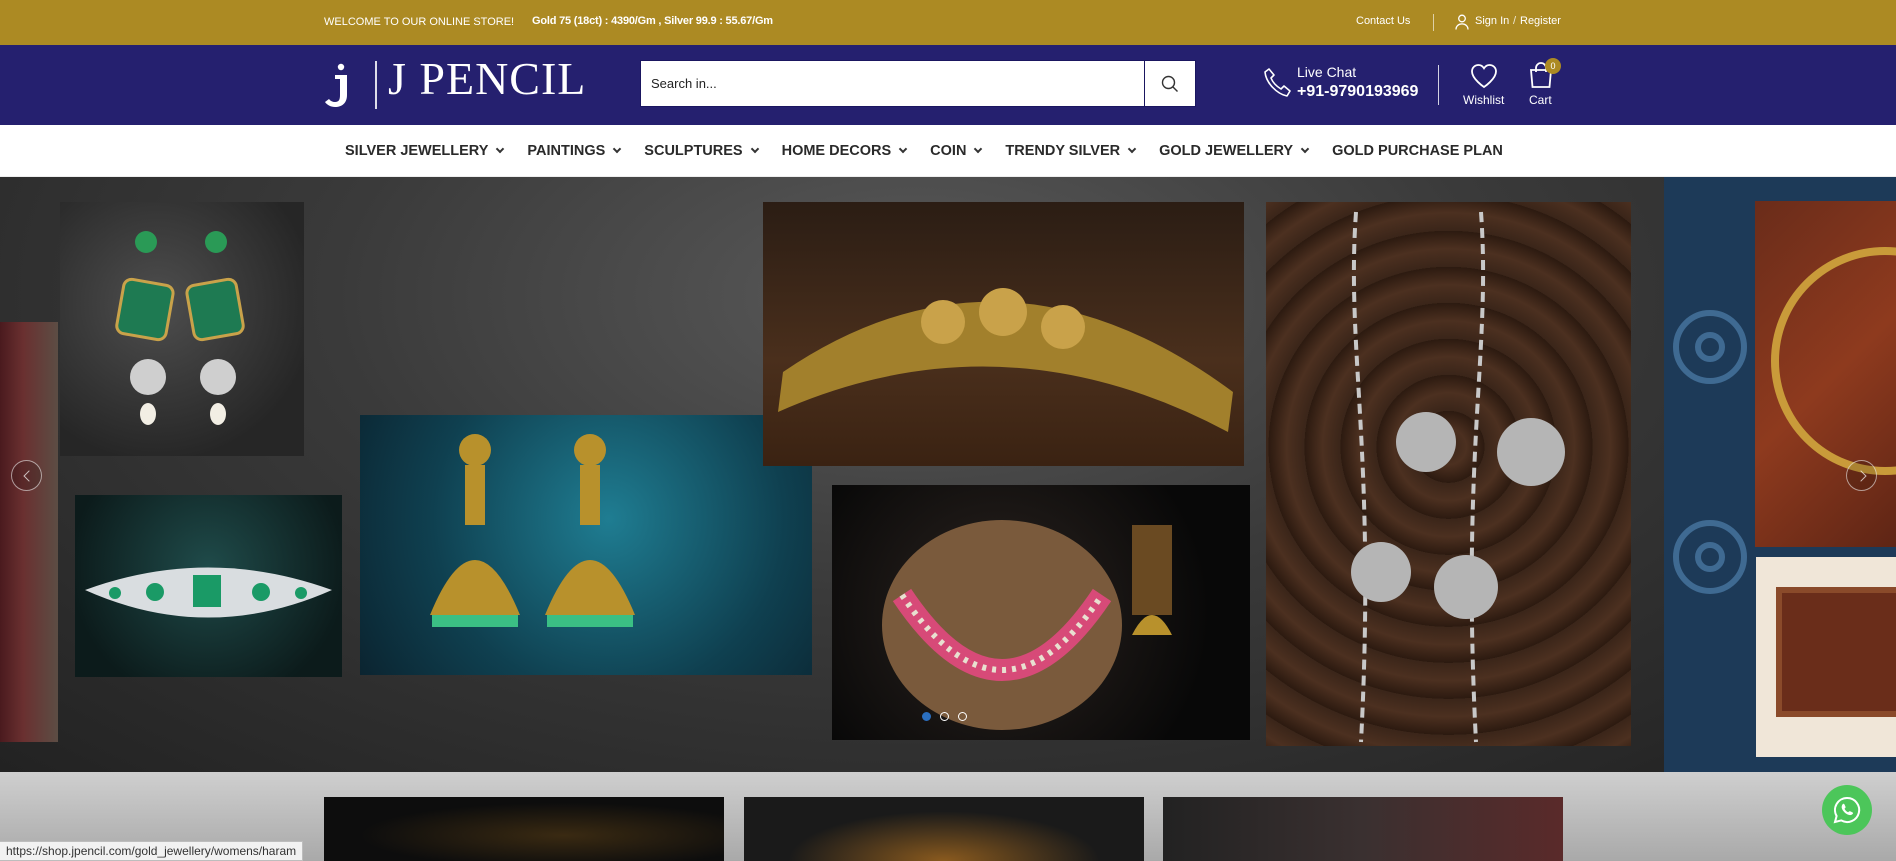  I want to click on slider-prev-button, so click(26, 475).